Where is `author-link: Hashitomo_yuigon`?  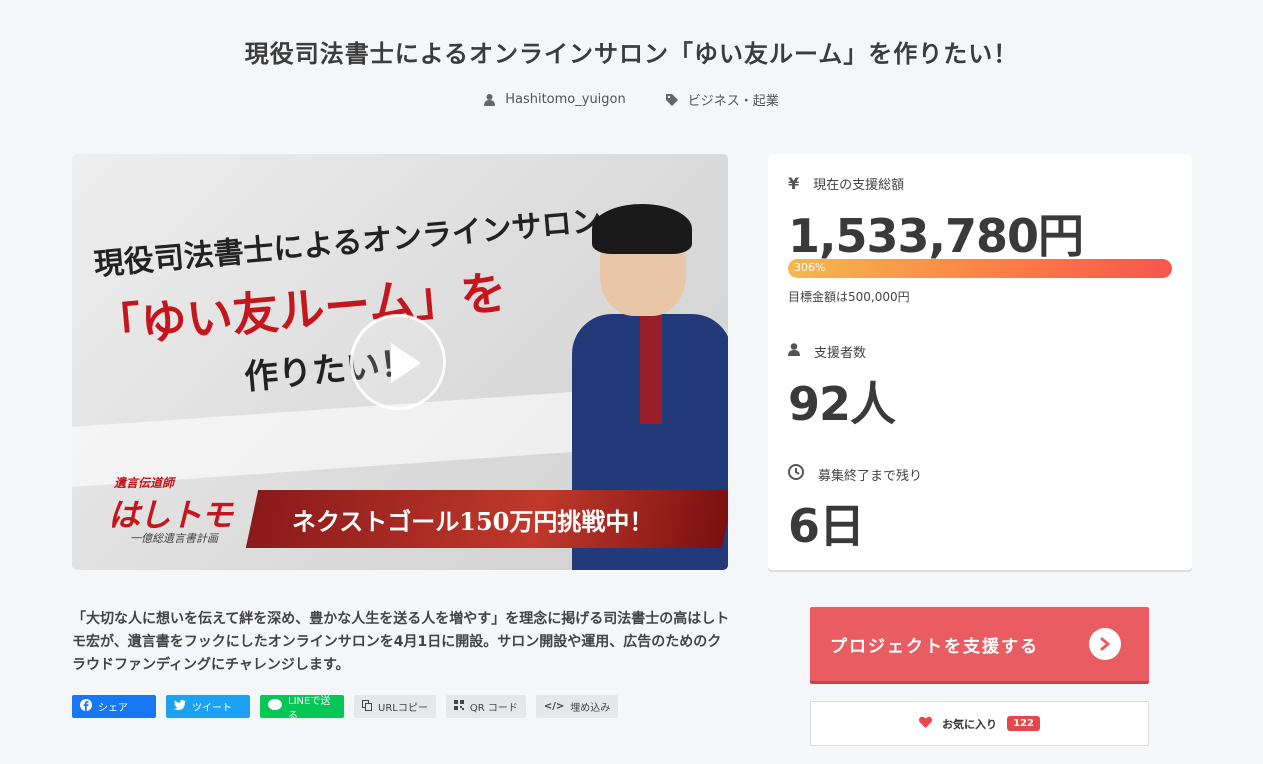
author-link: Hashitomo_yuigon is located at coordinates (555, 99).